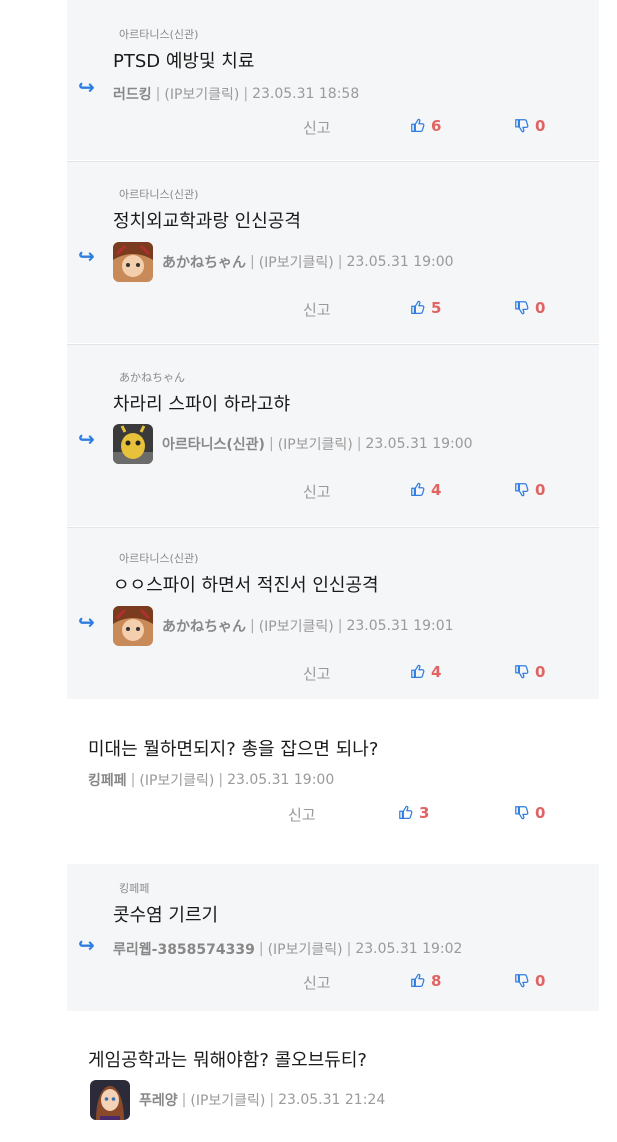 This screenshot has height=1142, width=617. I want to click on author-name: 킹페페, so click(107, 780).